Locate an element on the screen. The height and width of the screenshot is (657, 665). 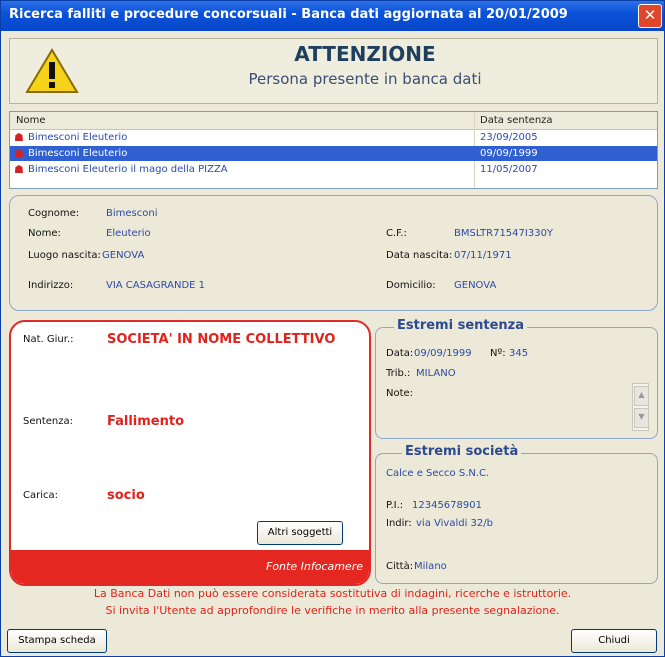
close-icon: ✕ is located at coordinates (650, 16).